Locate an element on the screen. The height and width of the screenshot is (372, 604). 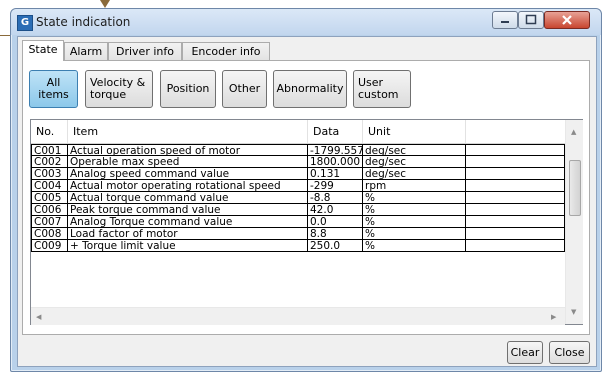
category-other: Other is located at coordinates (244, 89).